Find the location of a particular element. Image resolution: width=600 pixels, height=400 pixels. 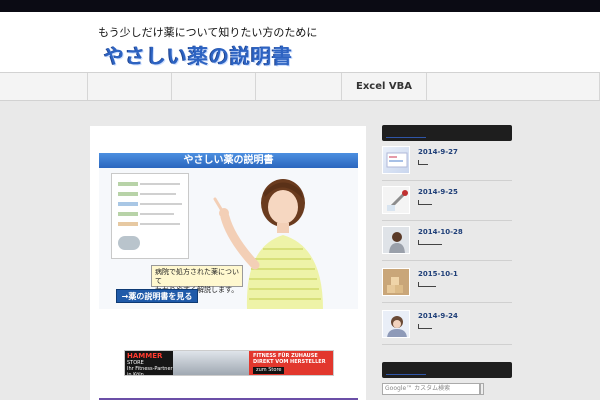

banner-title: やさしい薬の説明書 is located at coordinates (228, 160).